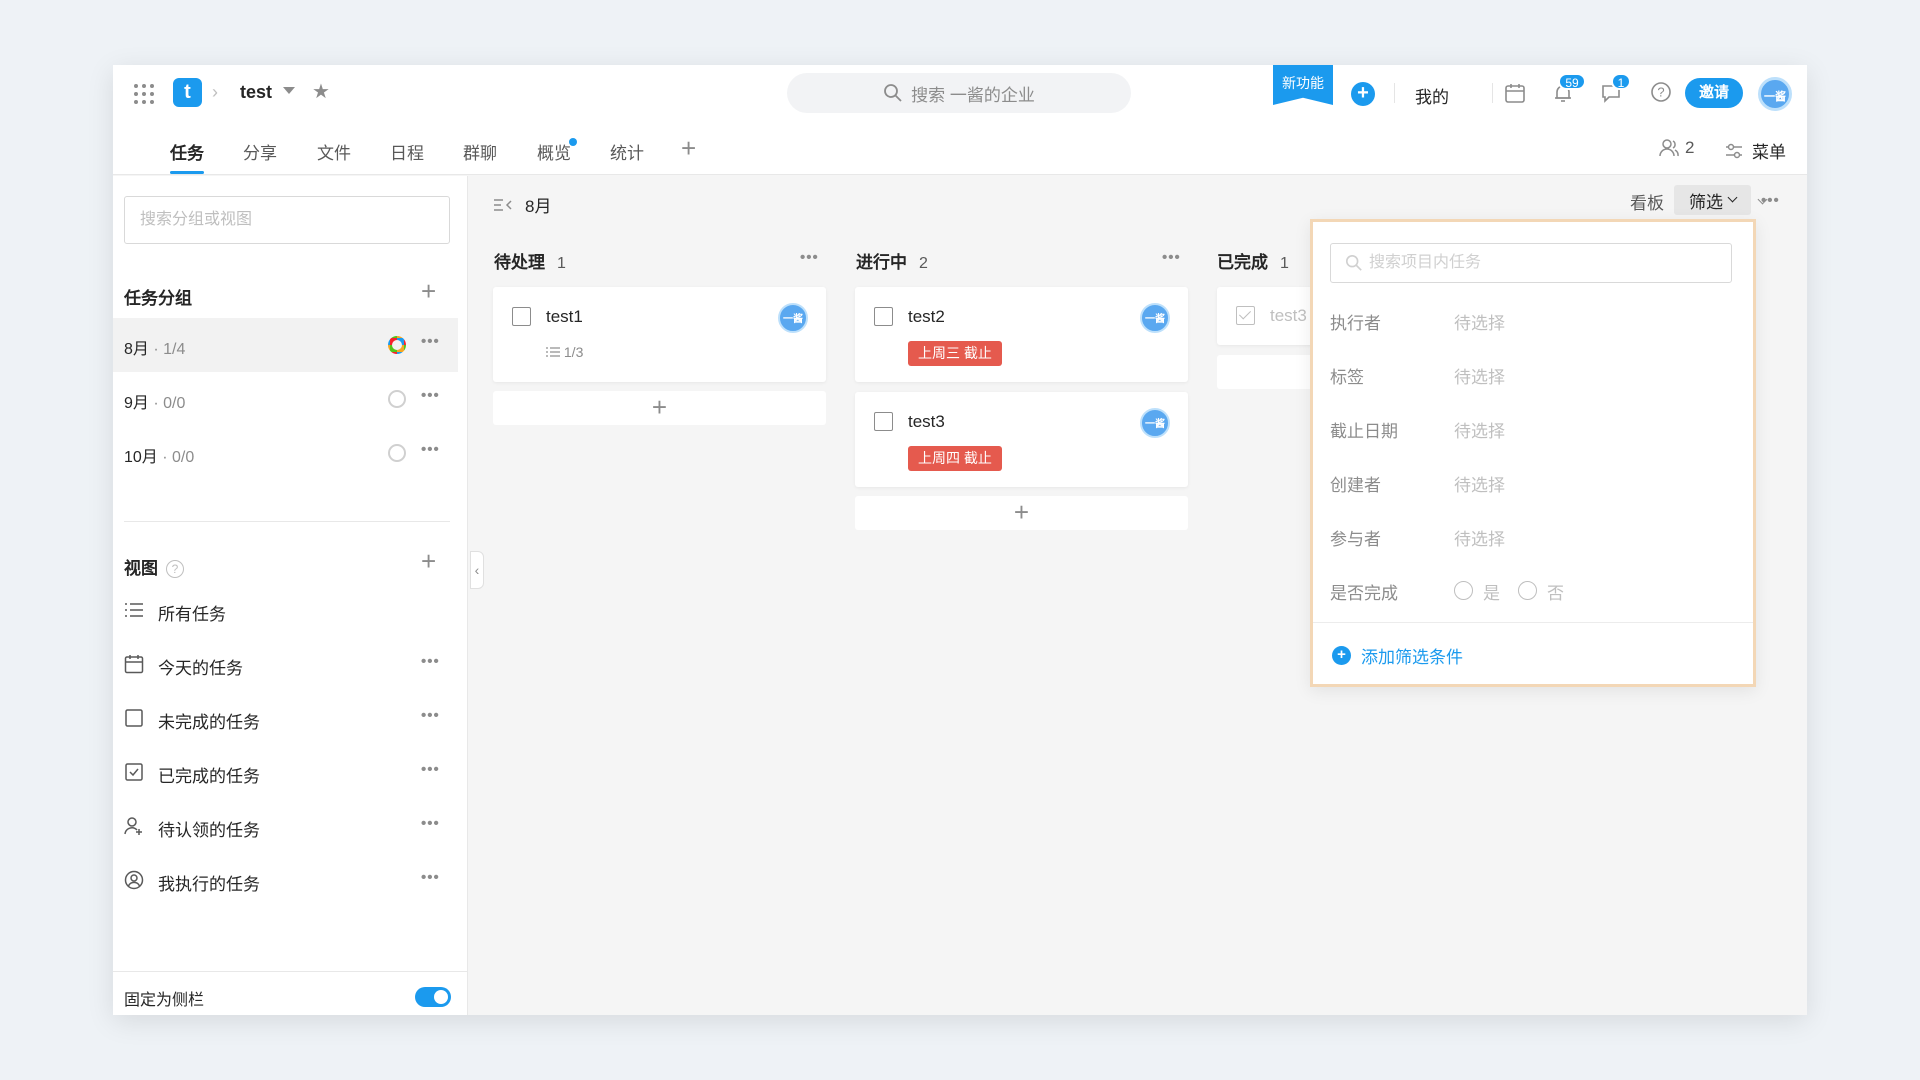  I want to click on global-search: 搜索 一酱的企业, so click(959, 93).